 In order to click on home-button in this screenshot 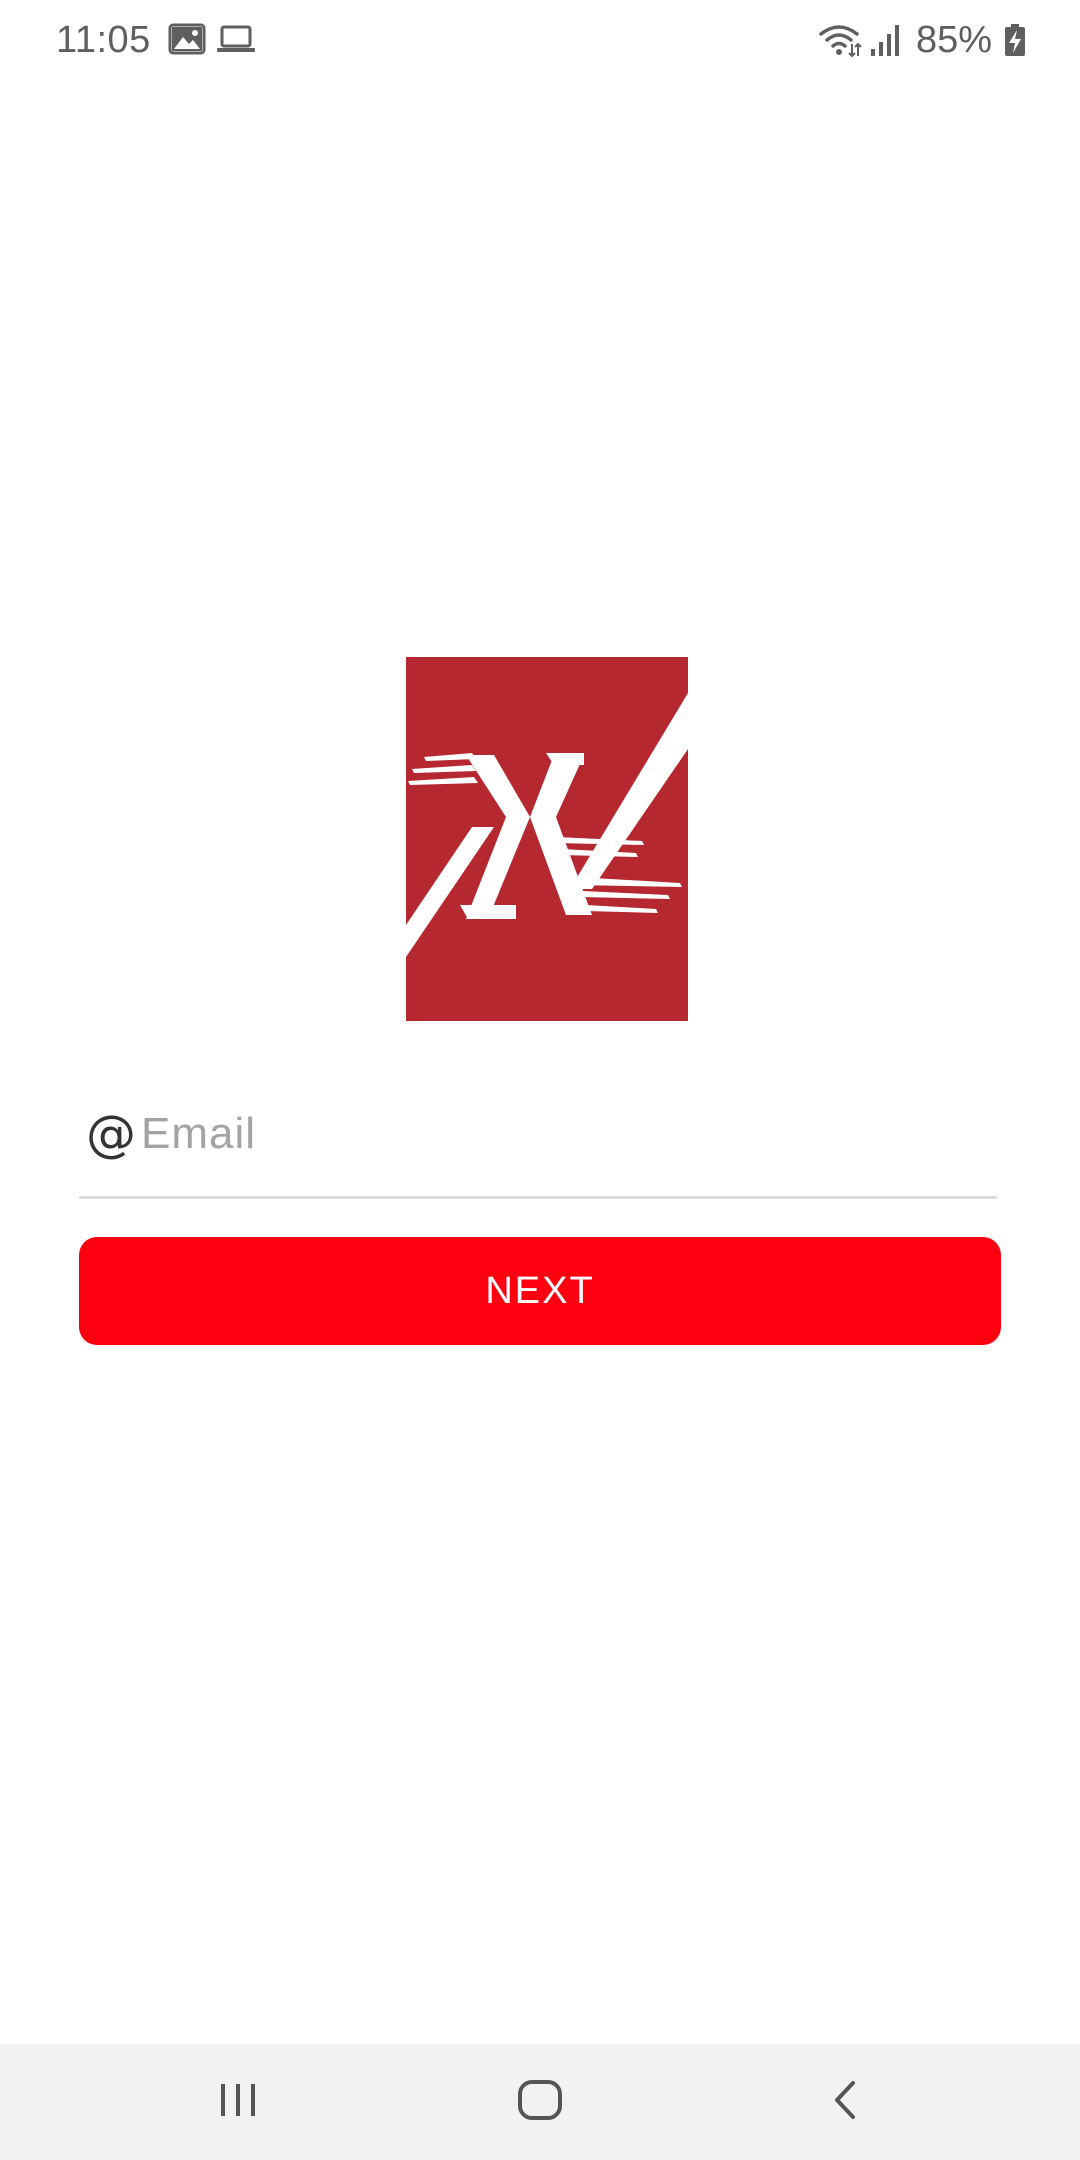, I will do `click(540, 2102)`.